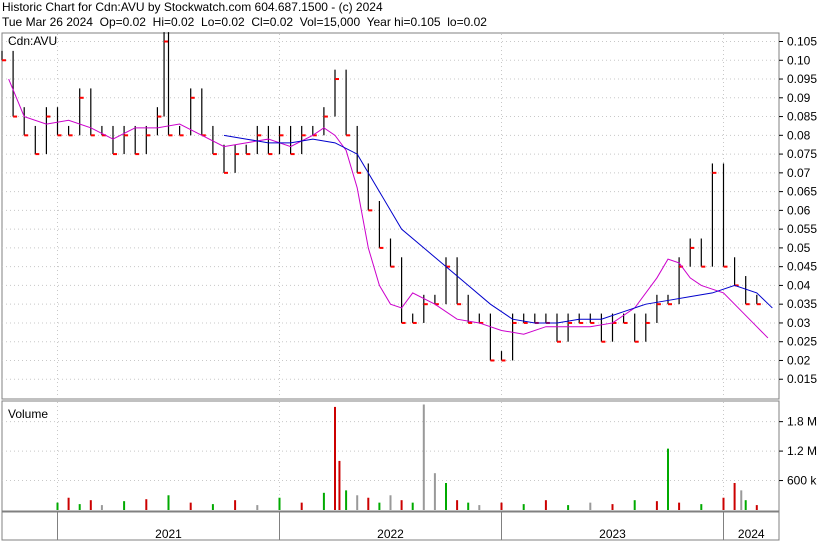  Describe the element at coordinates (802, 304) in the screenshot. I see `price-tick-label: 0.035` at that location.